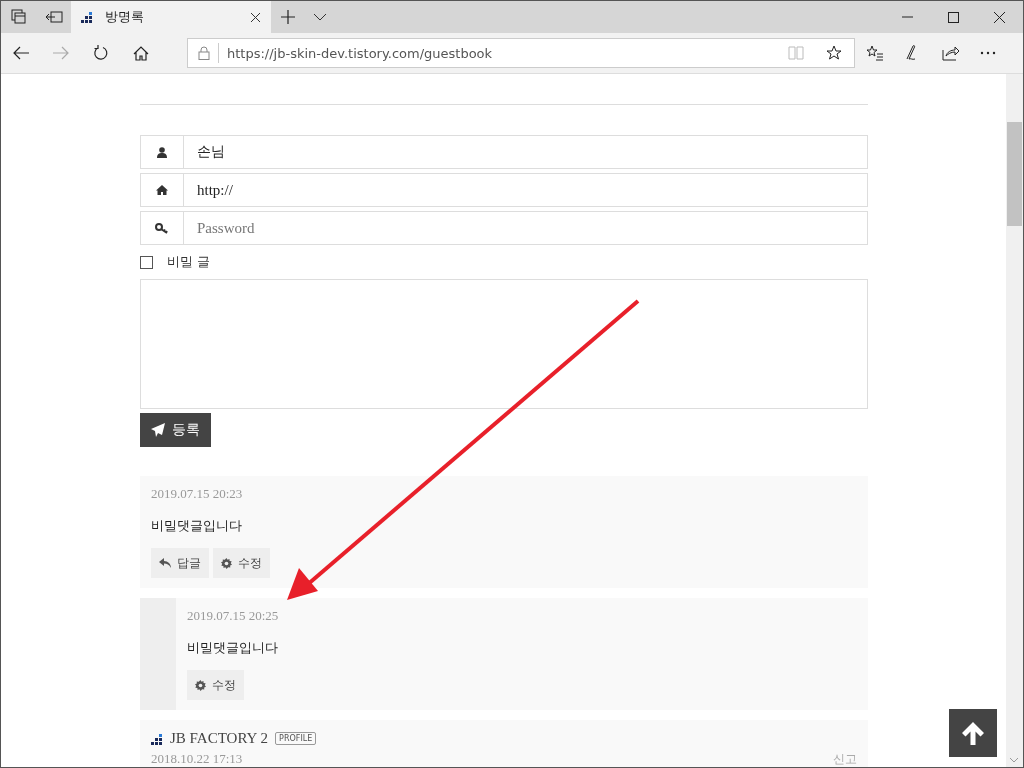 The width and height of the screenshot is (1024, 768). Describe the element at coordinates (197, 759) in the screenshot. I see `comment-date: 2018.10.22 17:13` at that location.